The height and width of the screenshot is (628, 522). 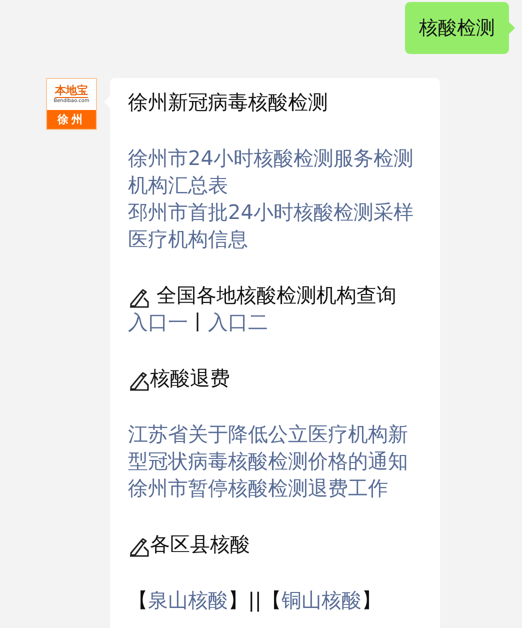 I want to click on link: 入口二, so click(x=238, y=322).